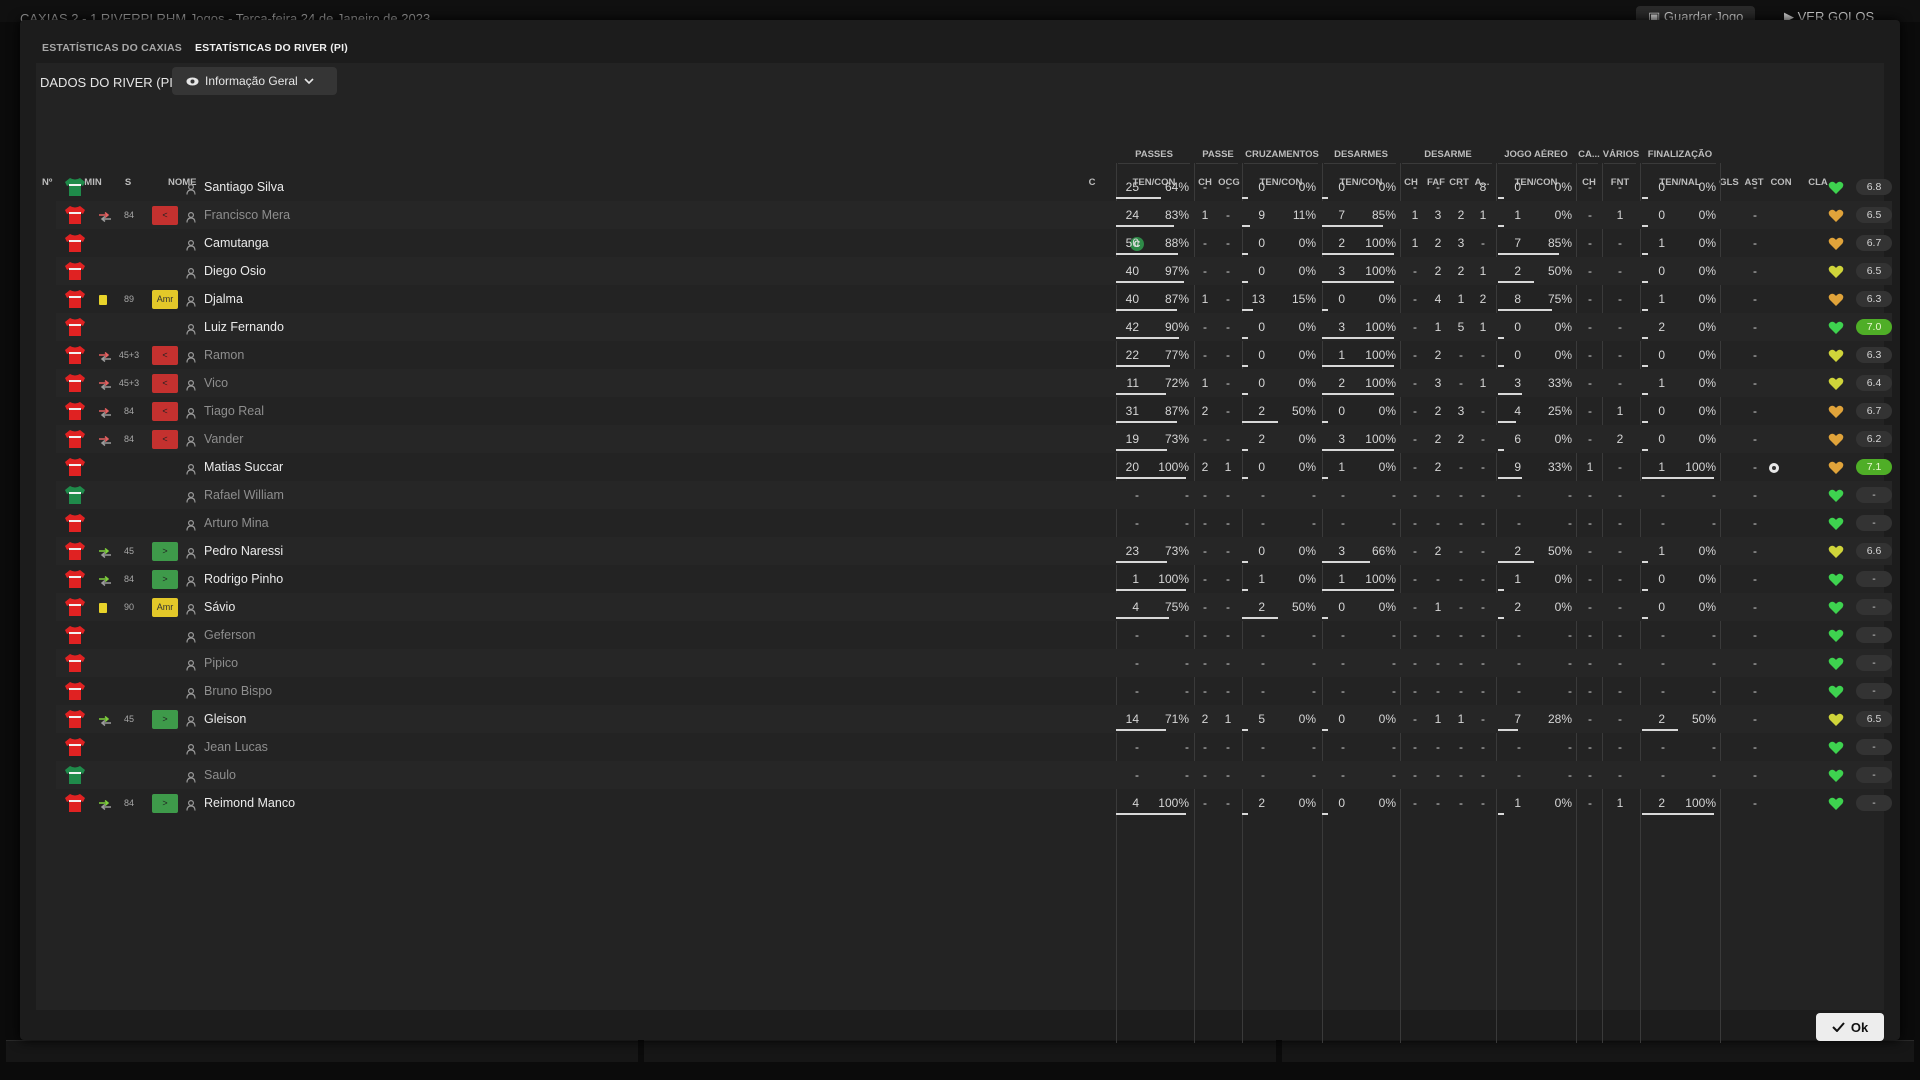  I want to click on ca-ch: -, so click(1590, 523).